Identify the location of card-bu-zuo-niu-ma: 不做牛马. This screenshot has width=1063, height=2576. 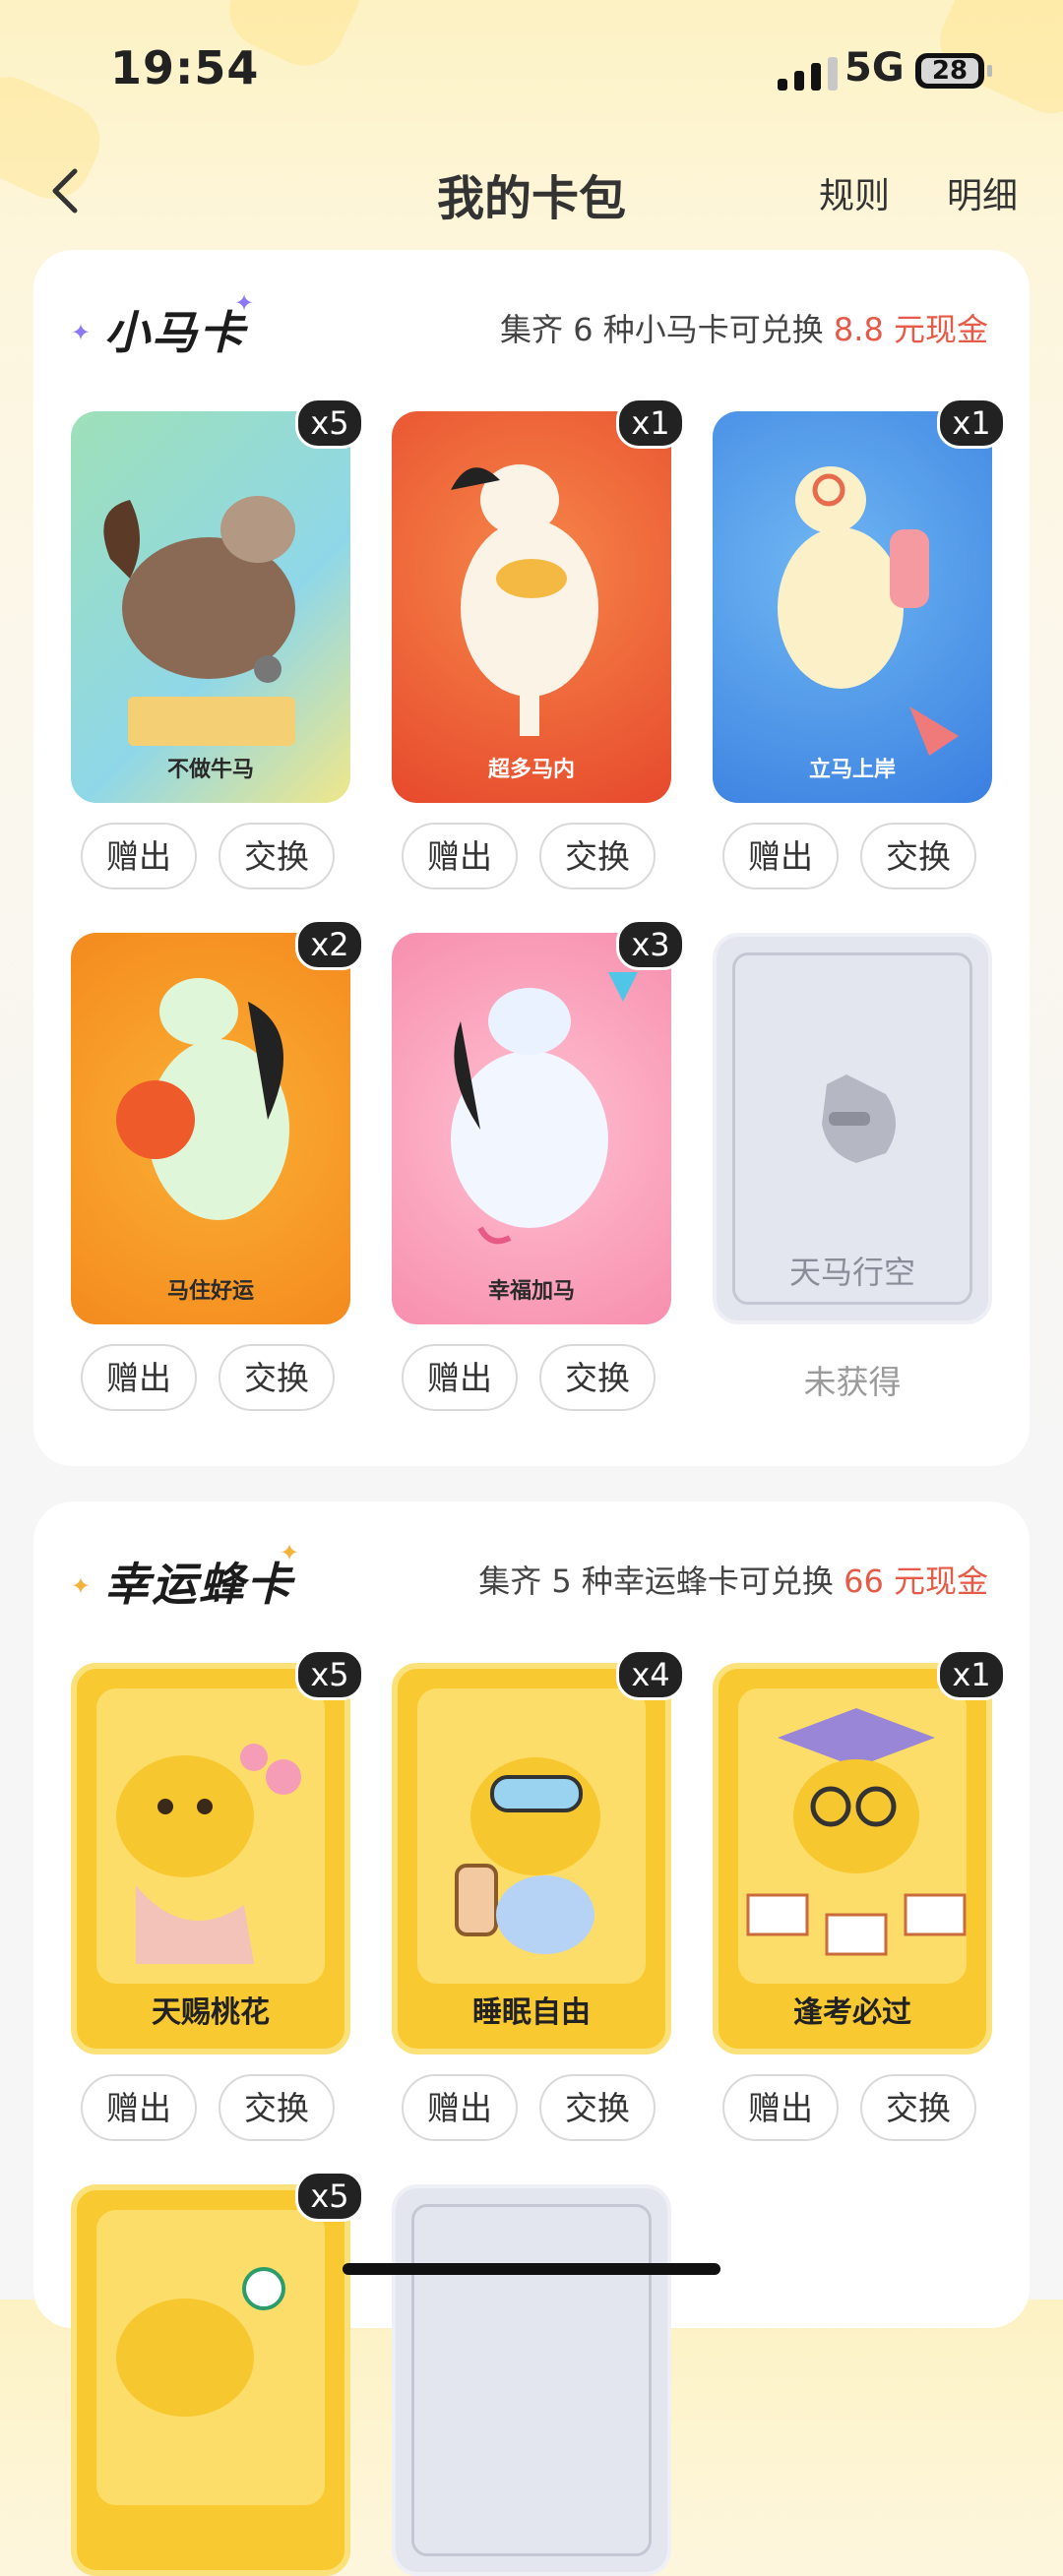
(210, 607).